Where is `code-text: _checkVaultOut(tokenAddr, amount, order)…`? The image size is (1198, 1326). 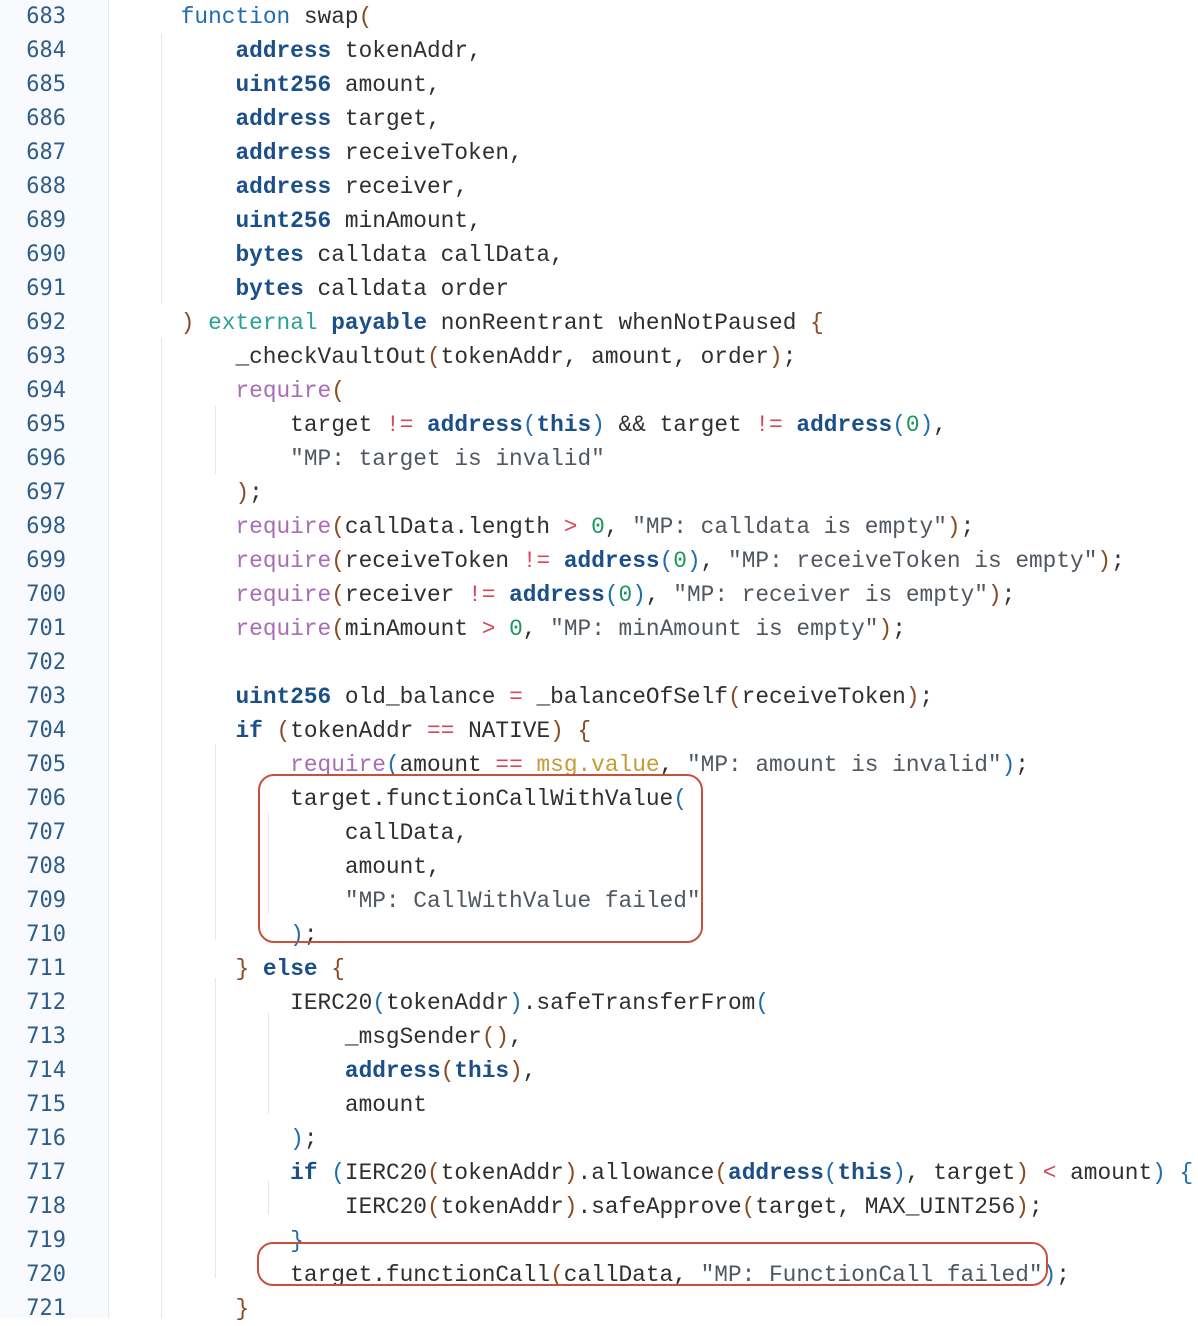
code-text: _checkVaultOut(tokenAddr, amount, order)… is located at coordinates (461, 357).